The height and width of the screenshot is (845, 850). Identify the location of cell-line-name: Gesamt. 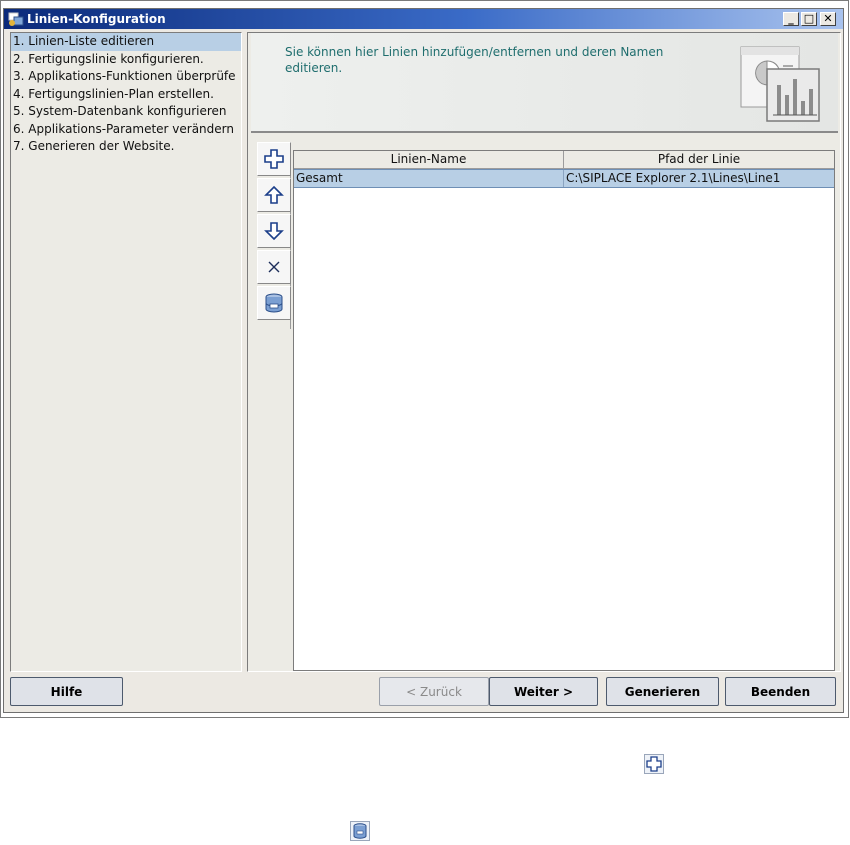
(429, 178).